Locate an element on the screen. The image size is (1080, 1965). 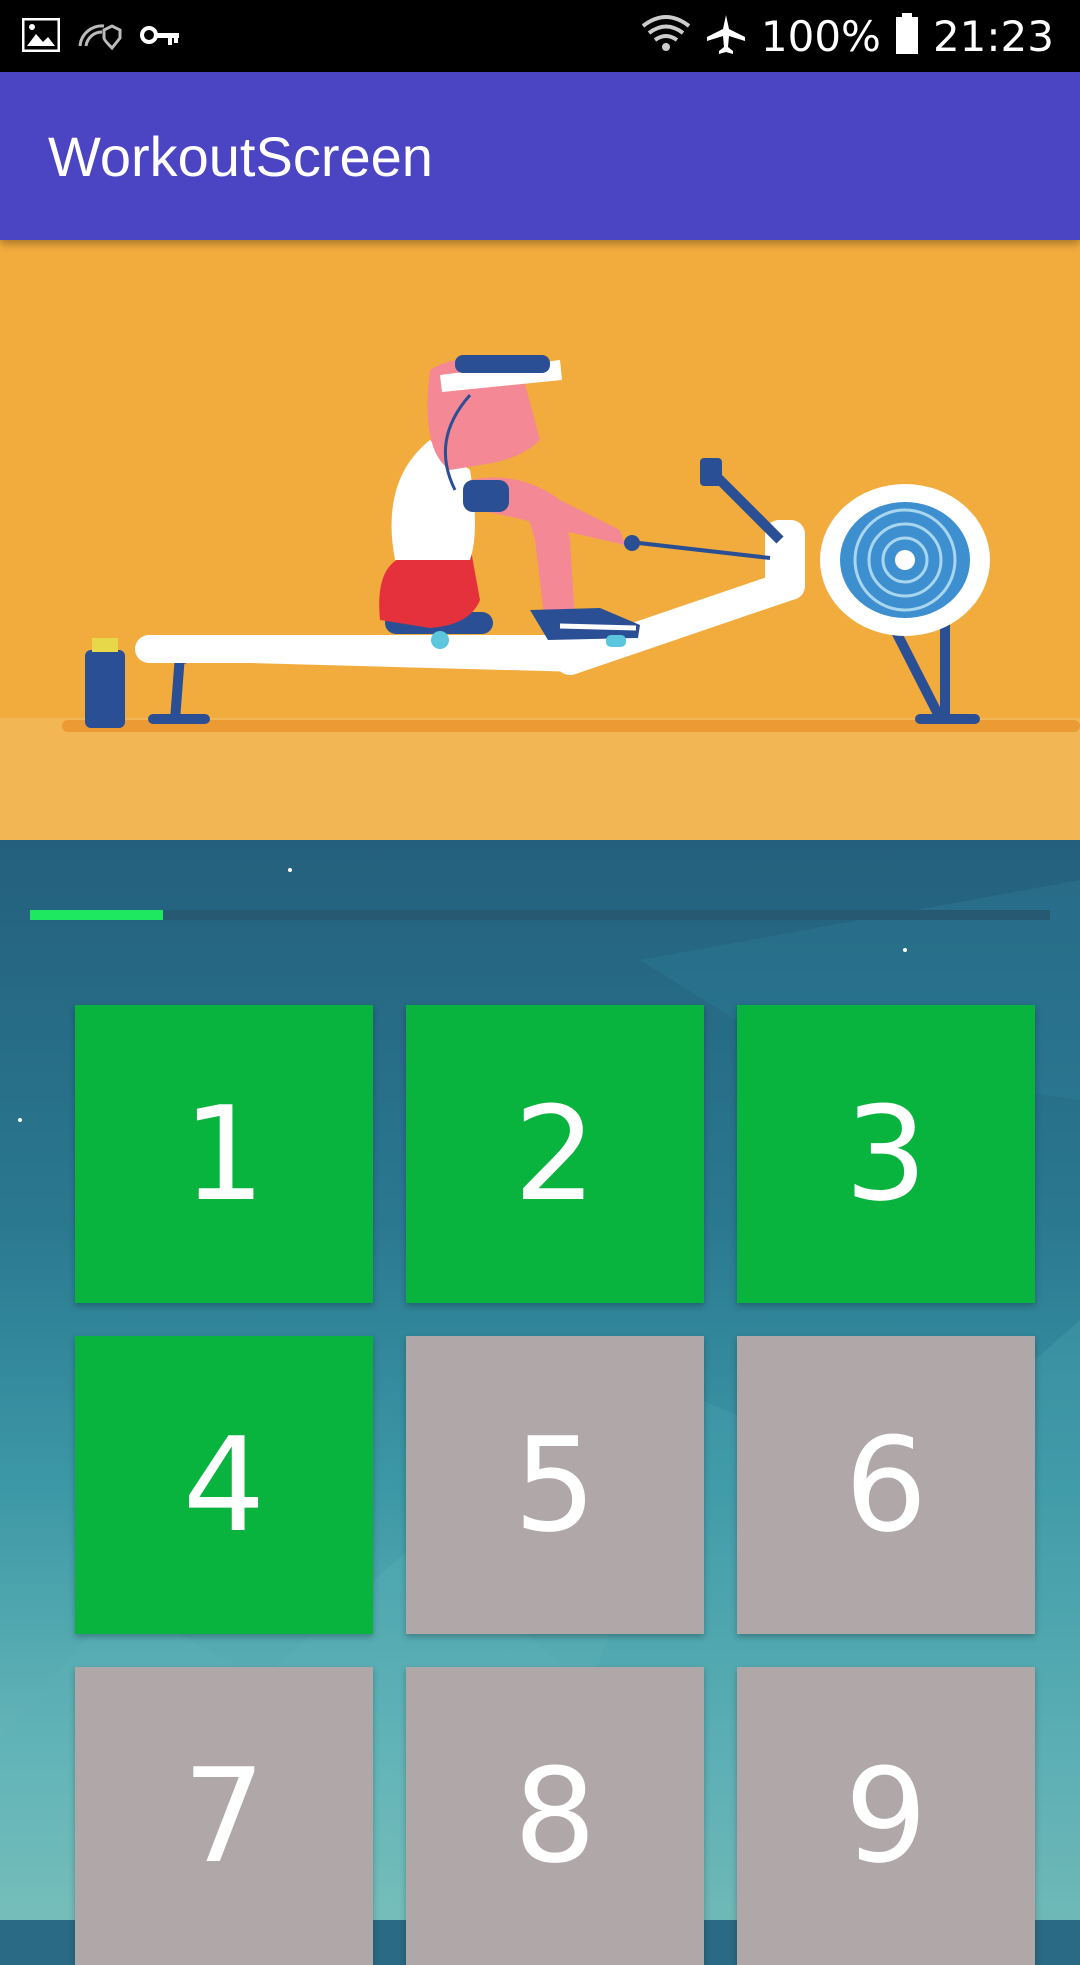
workout-step-tile-9: 9 is located at coordinates (886, 1816).